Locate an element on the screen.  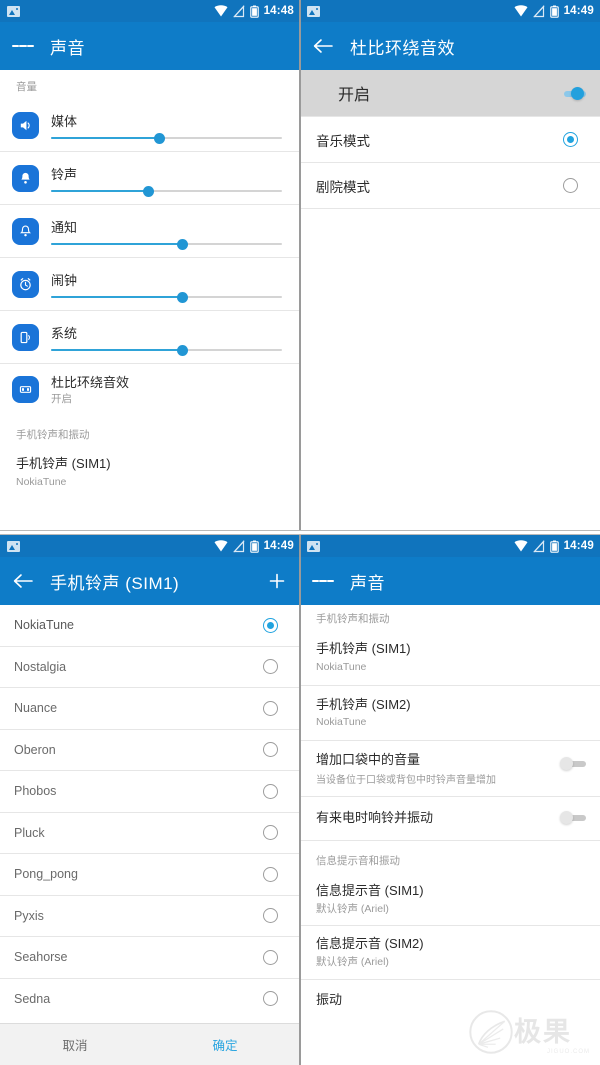
section-header-message: 信息提示音和振动 is located at coordinates (358, 860).